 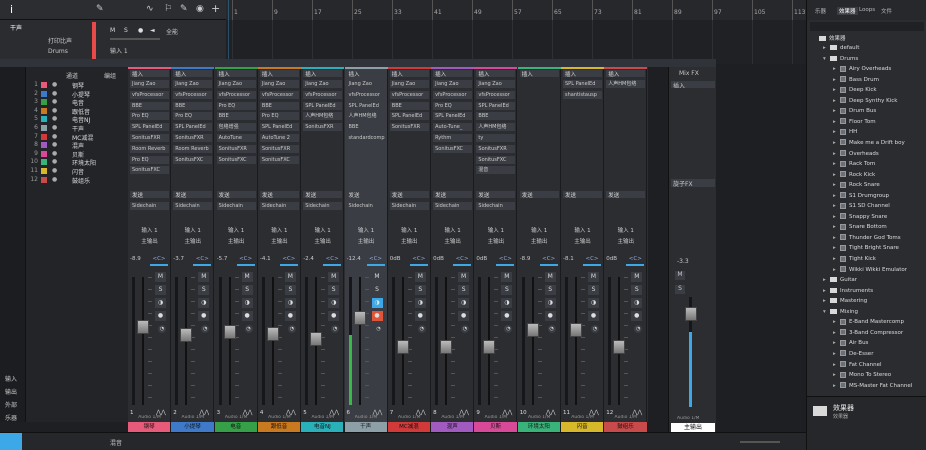 What do you see at coordinates (236, 127) in the screenshot?
I see `insert-plugin-slot: 包络增强` at bounding box center [236, 127].